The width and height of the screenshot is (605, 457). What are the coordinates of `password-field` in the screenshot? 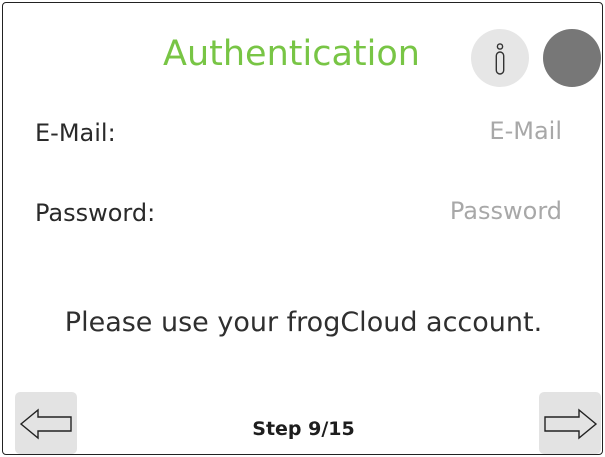 It's located at (442, 211).